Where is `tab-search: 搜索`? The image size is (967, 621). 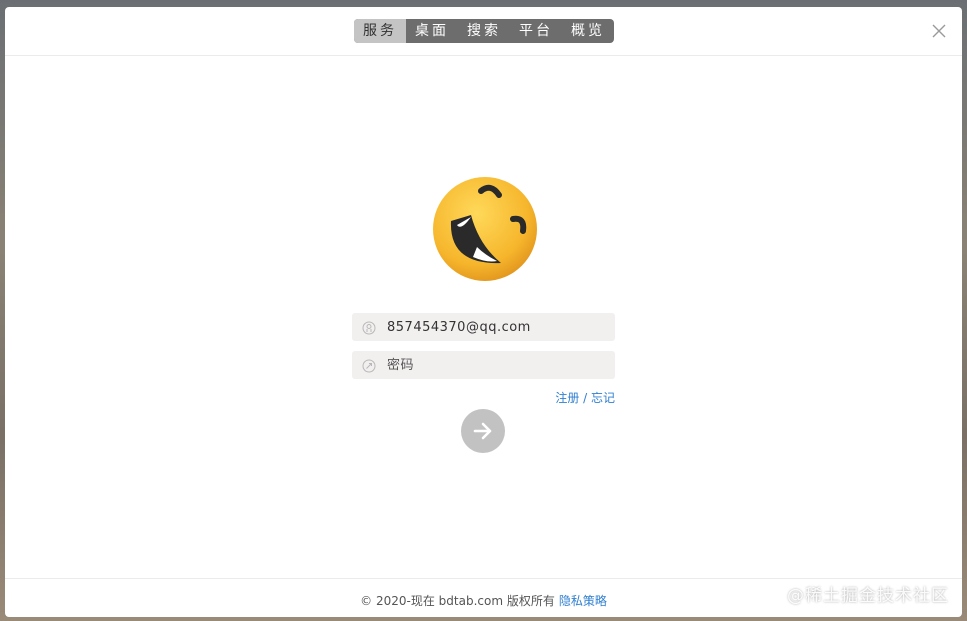
tab-search: 搜索 is located at coordinates (484, 31).